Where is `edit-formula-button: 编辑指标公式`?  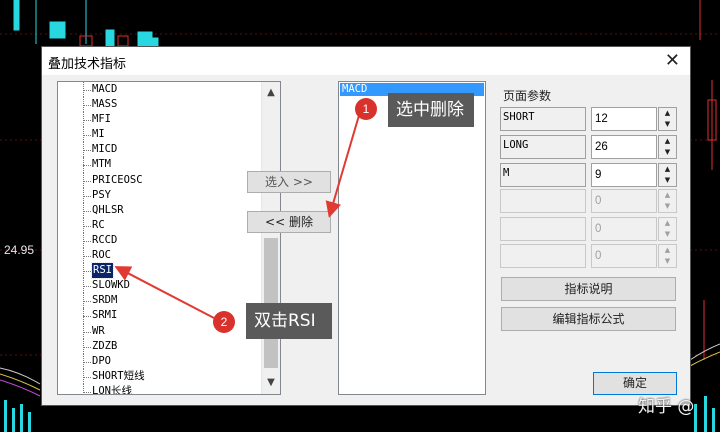
edit-formula-button: 编辑指标公式 is located at coordinates (588, 319).